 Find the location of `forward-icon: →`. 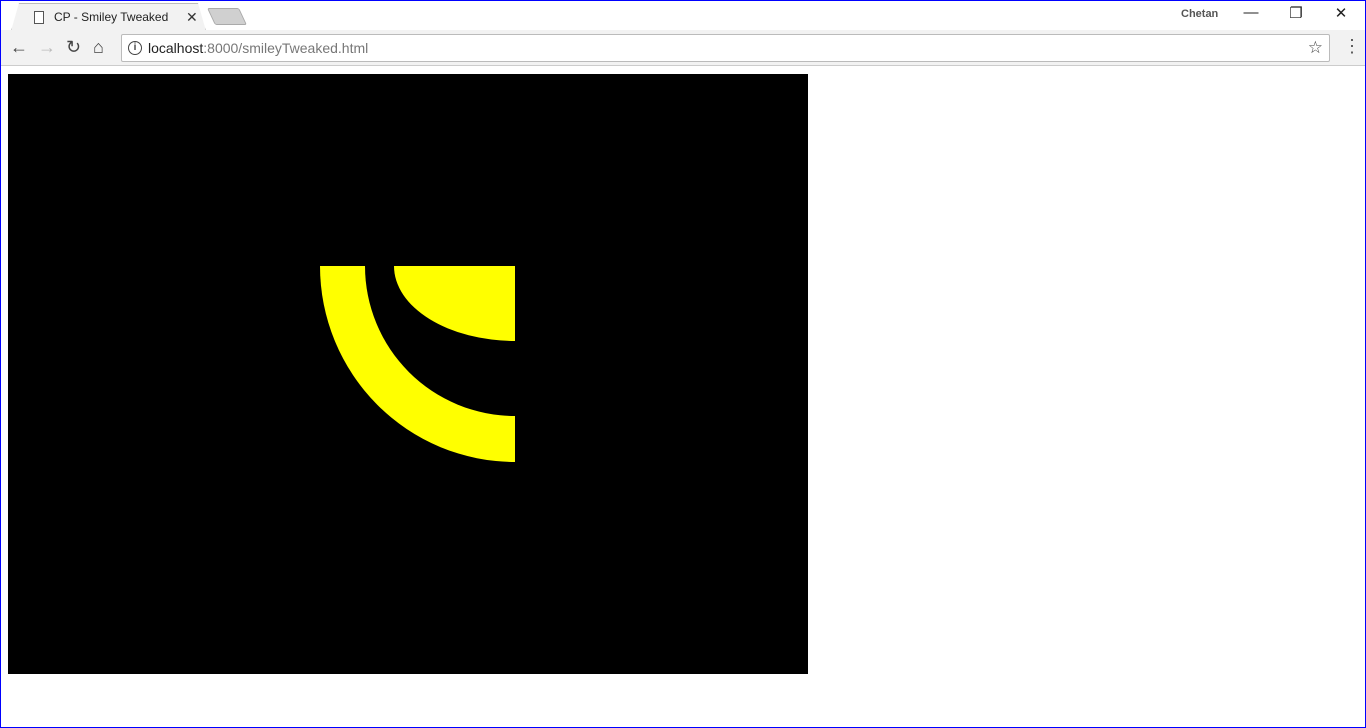

forward-icon: → is located at coordinates (47, 47).